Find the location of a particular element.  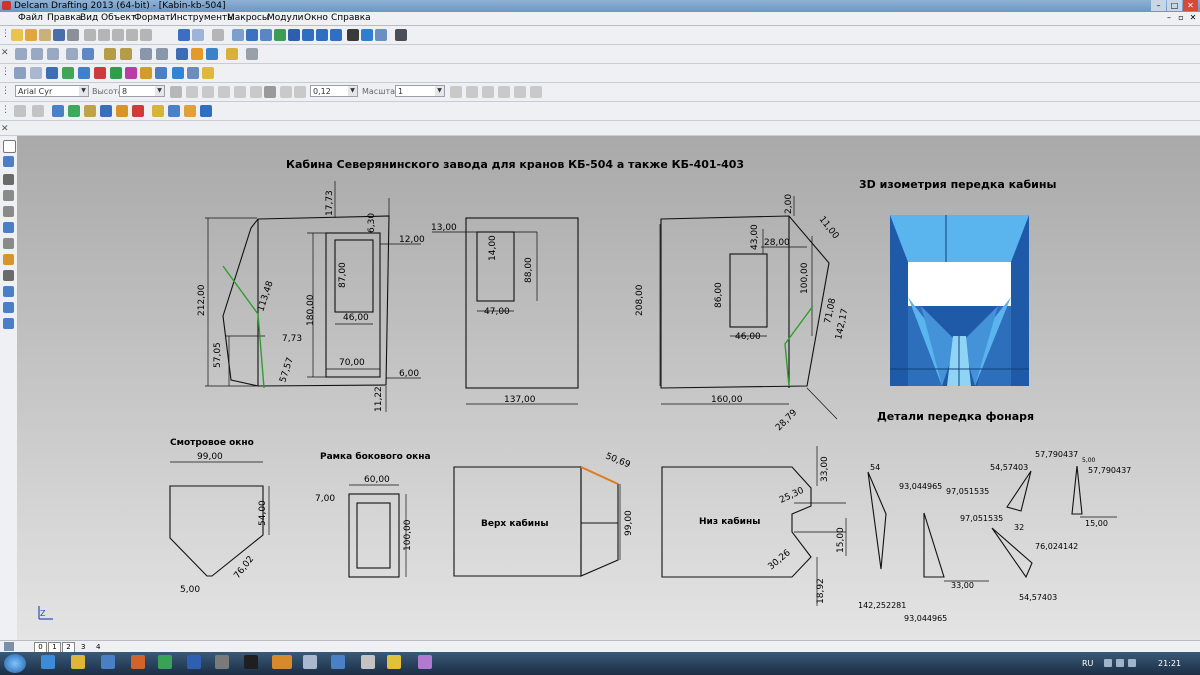

doc-restore-icon: ▫ is located at coordinates (1181, 18).